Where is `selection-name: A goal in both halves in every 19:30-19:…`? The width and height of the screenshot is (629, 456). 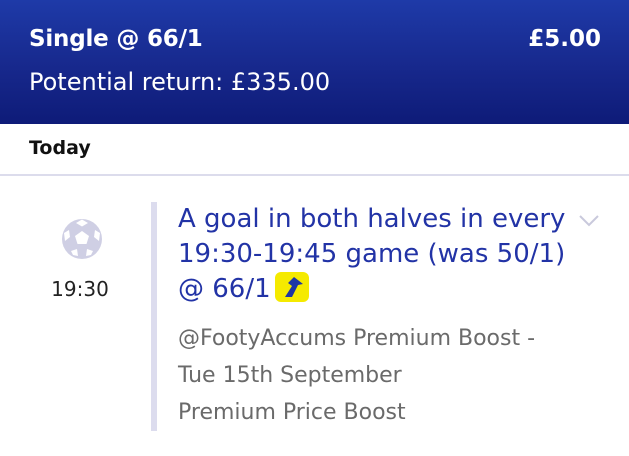 selection-name: A goal in both halves in every 19:30-19:… is located at coordinates (378, 254).